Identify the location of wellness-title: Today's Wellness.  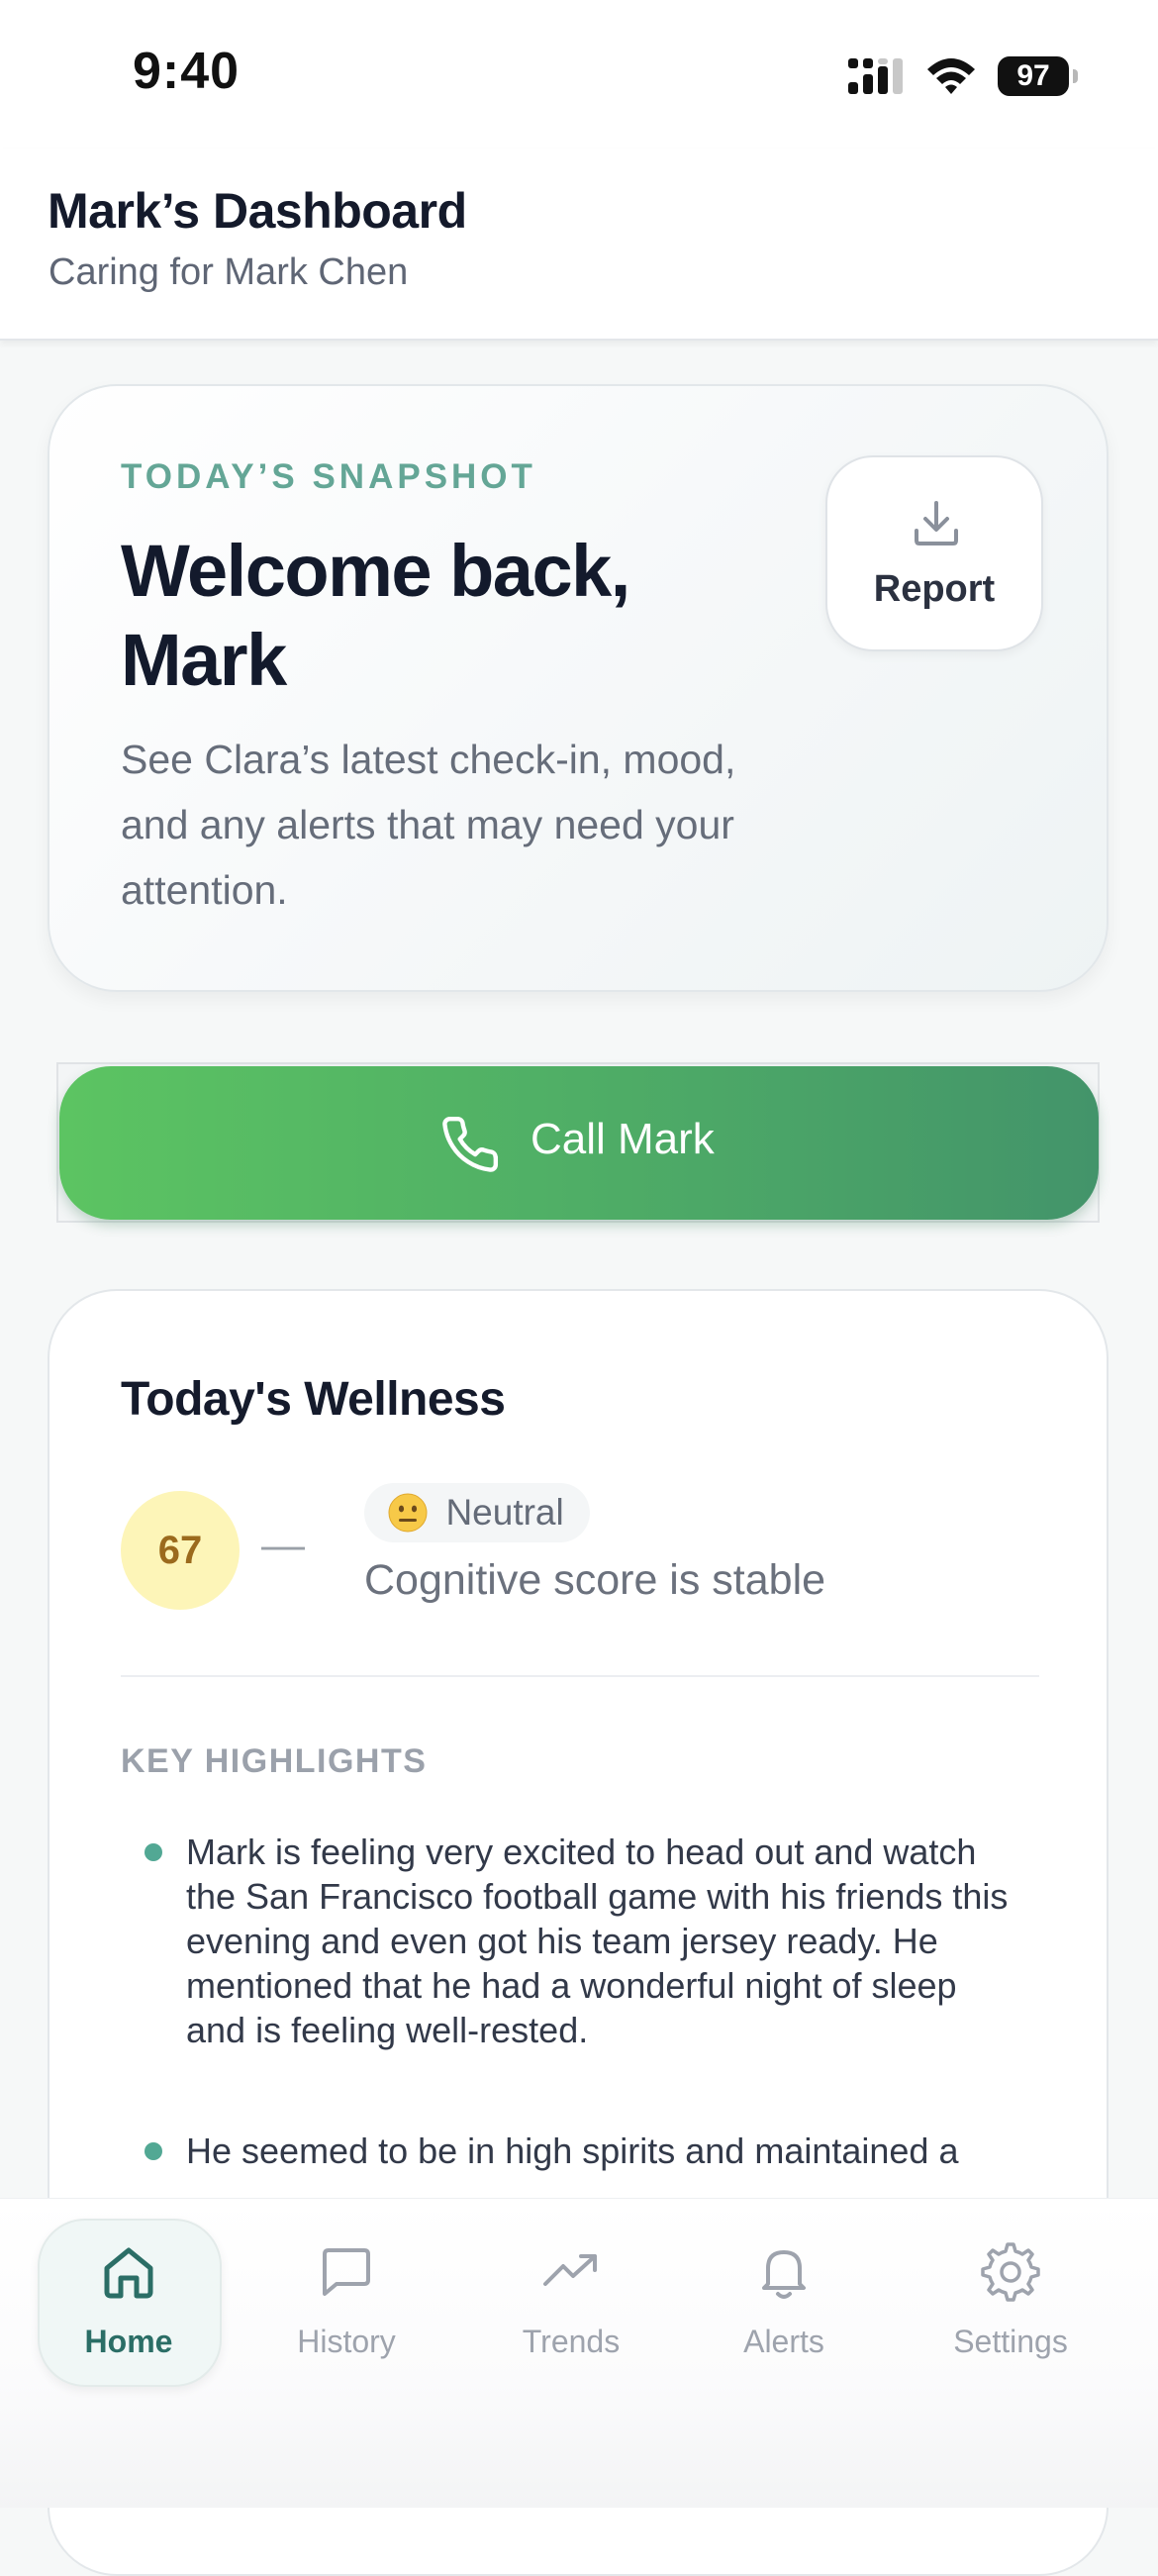
(313, 1400).